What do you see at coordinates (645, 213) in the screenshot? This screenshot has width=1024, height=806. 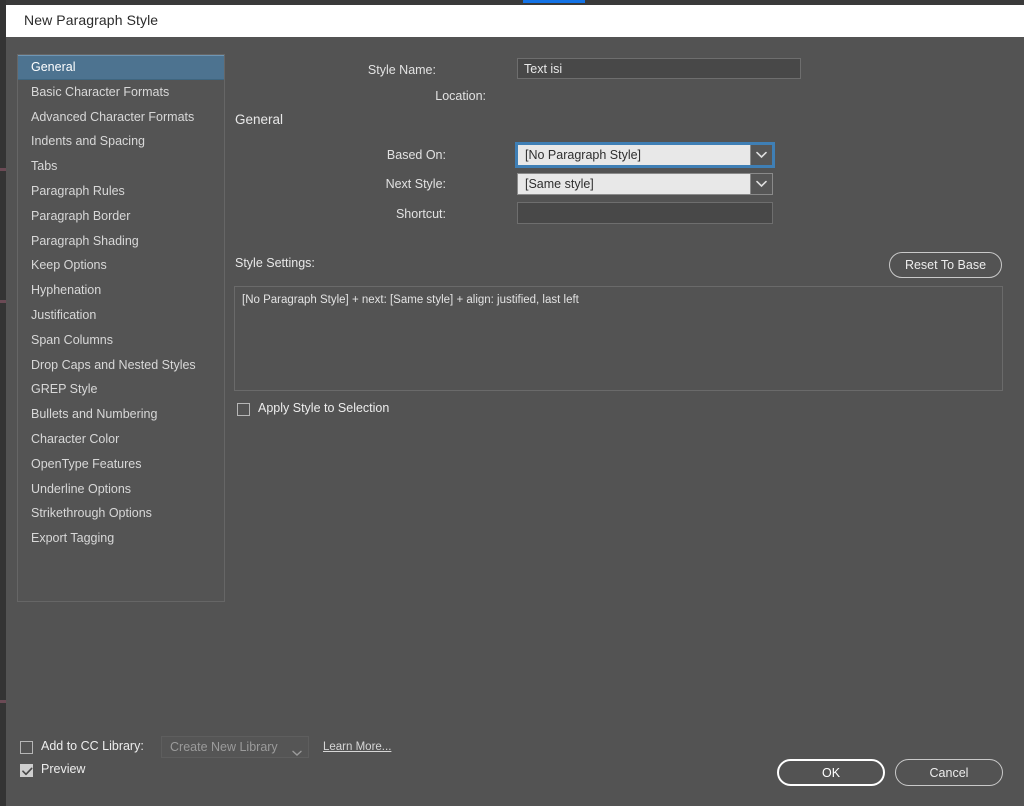 I see `shortcut-input` at bounding box center [645, 213].